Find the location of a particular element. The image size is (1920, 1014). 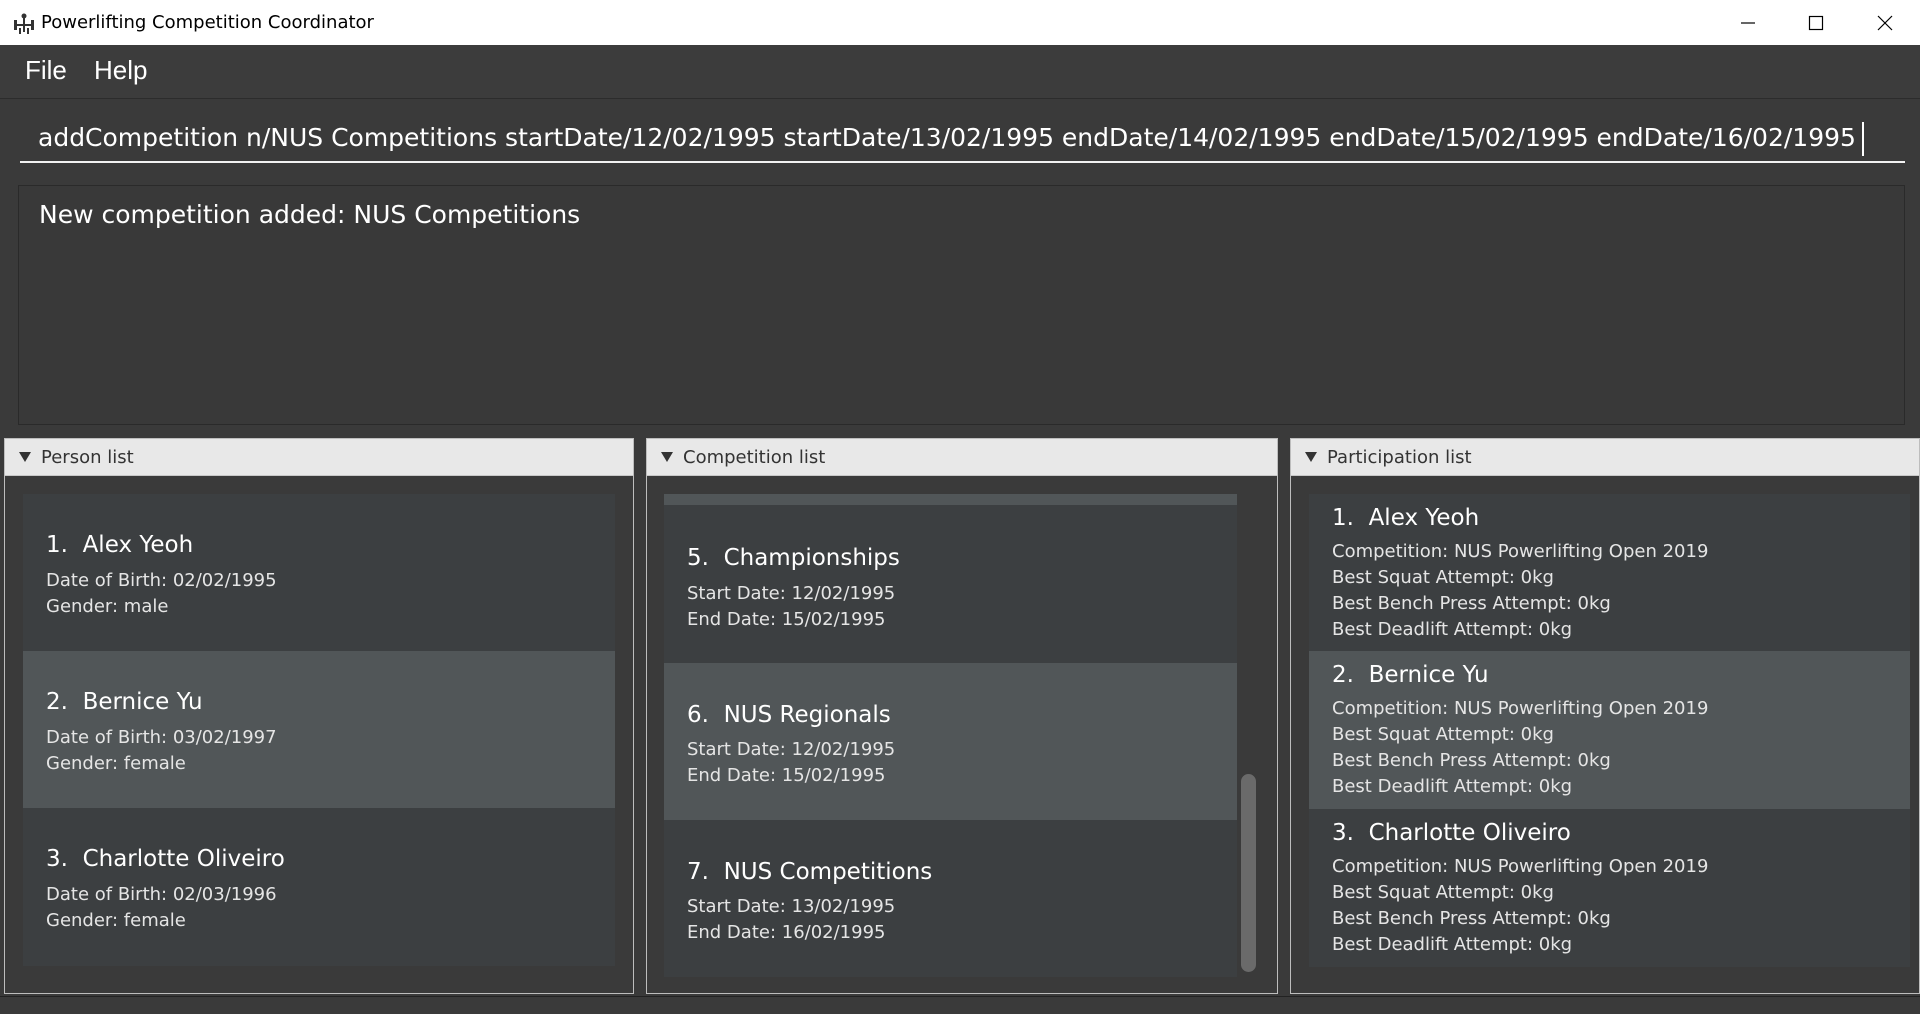

minimize-icon is located at coordinates (1748, 22).